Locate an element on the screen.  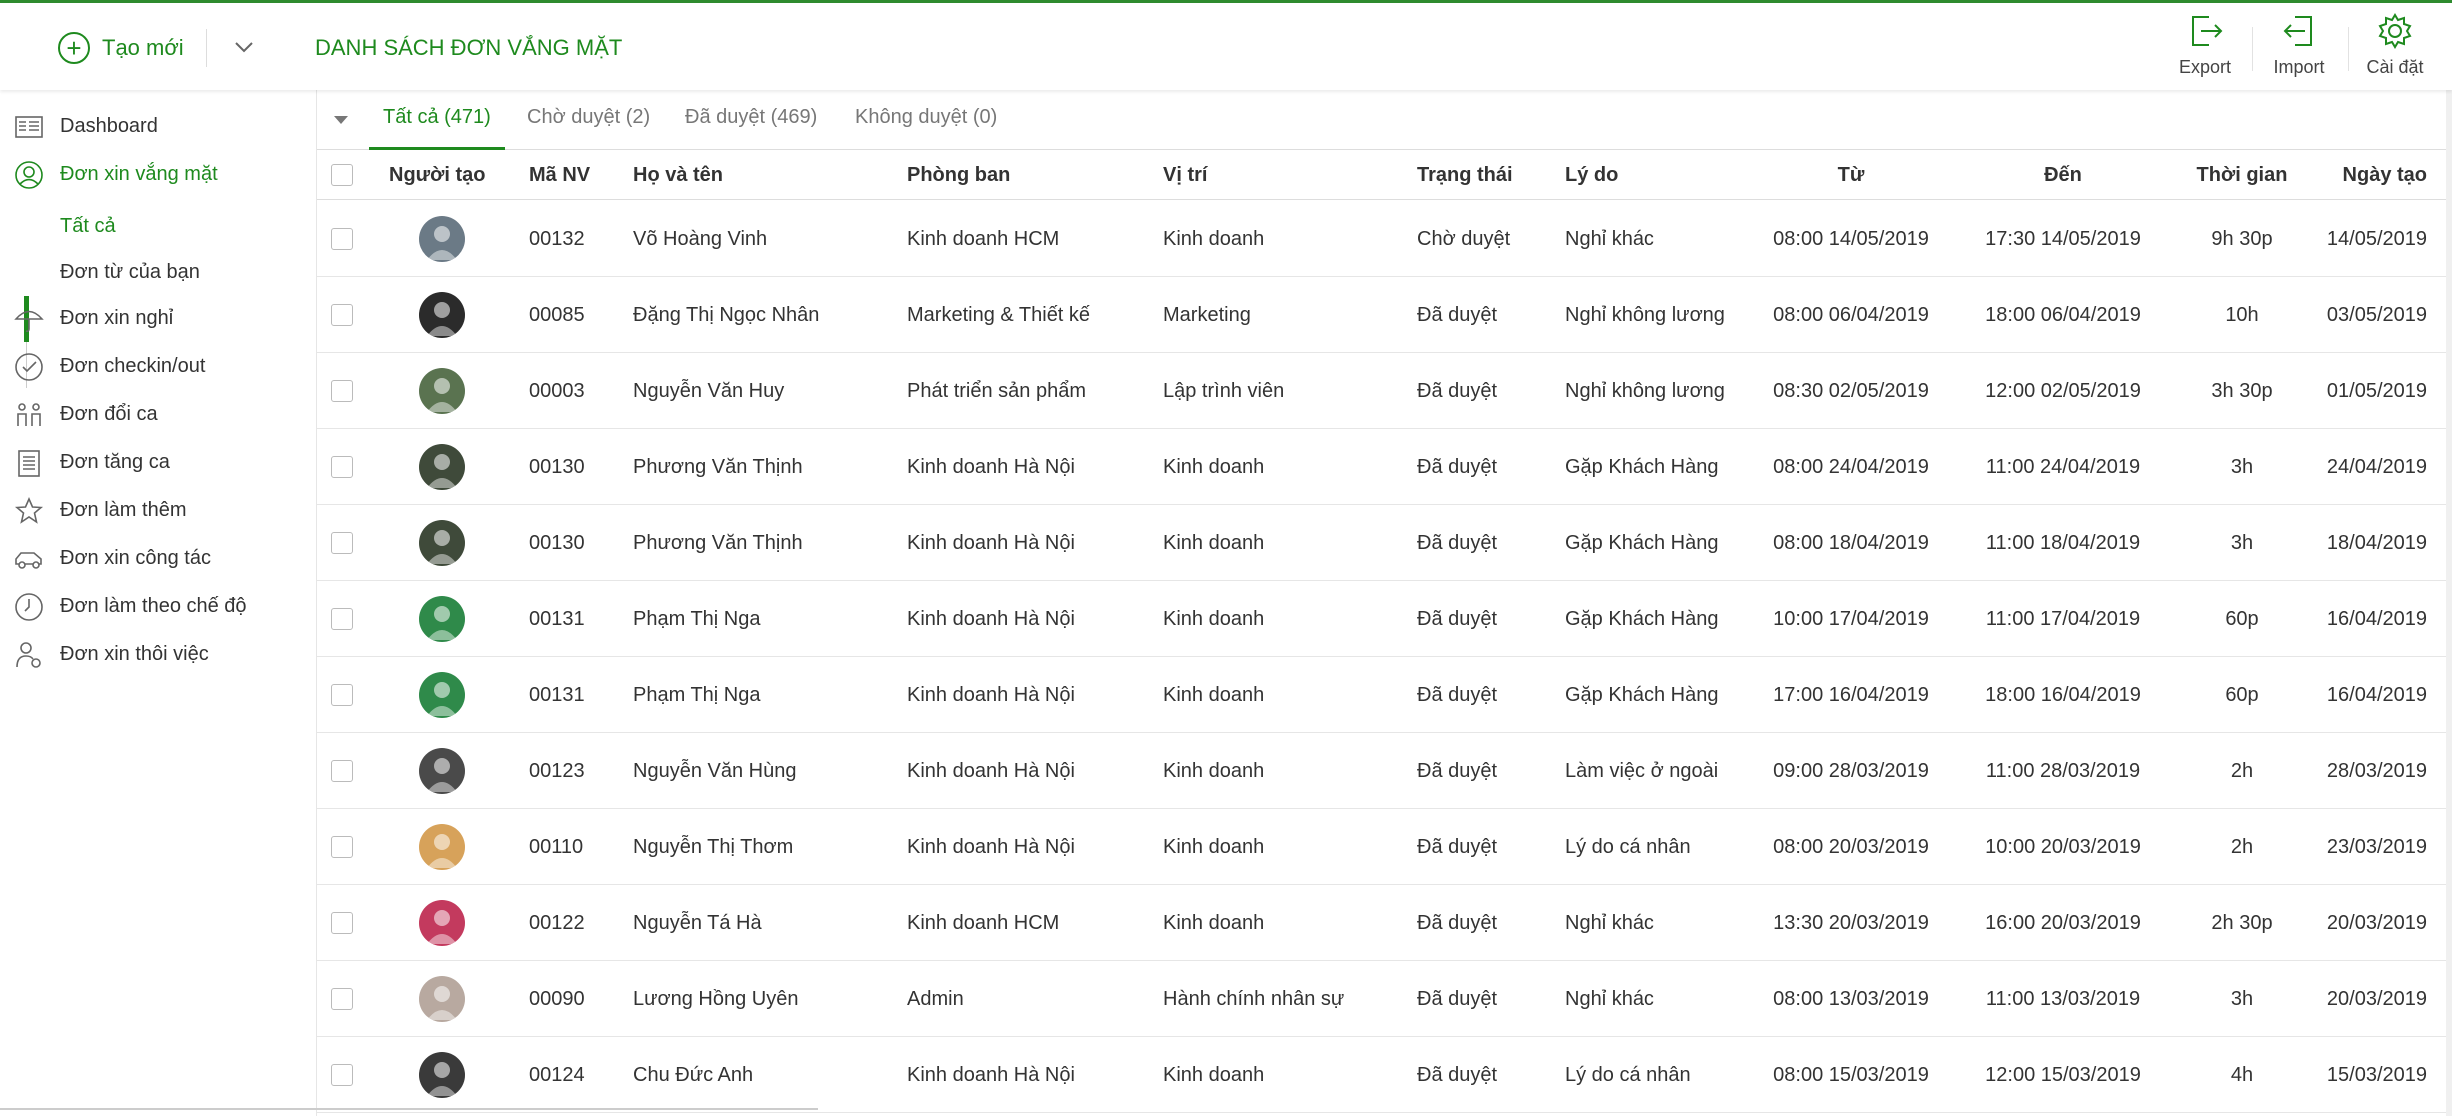
employee-name: Chu Đức Anh is located at coordinates (693, 1075).